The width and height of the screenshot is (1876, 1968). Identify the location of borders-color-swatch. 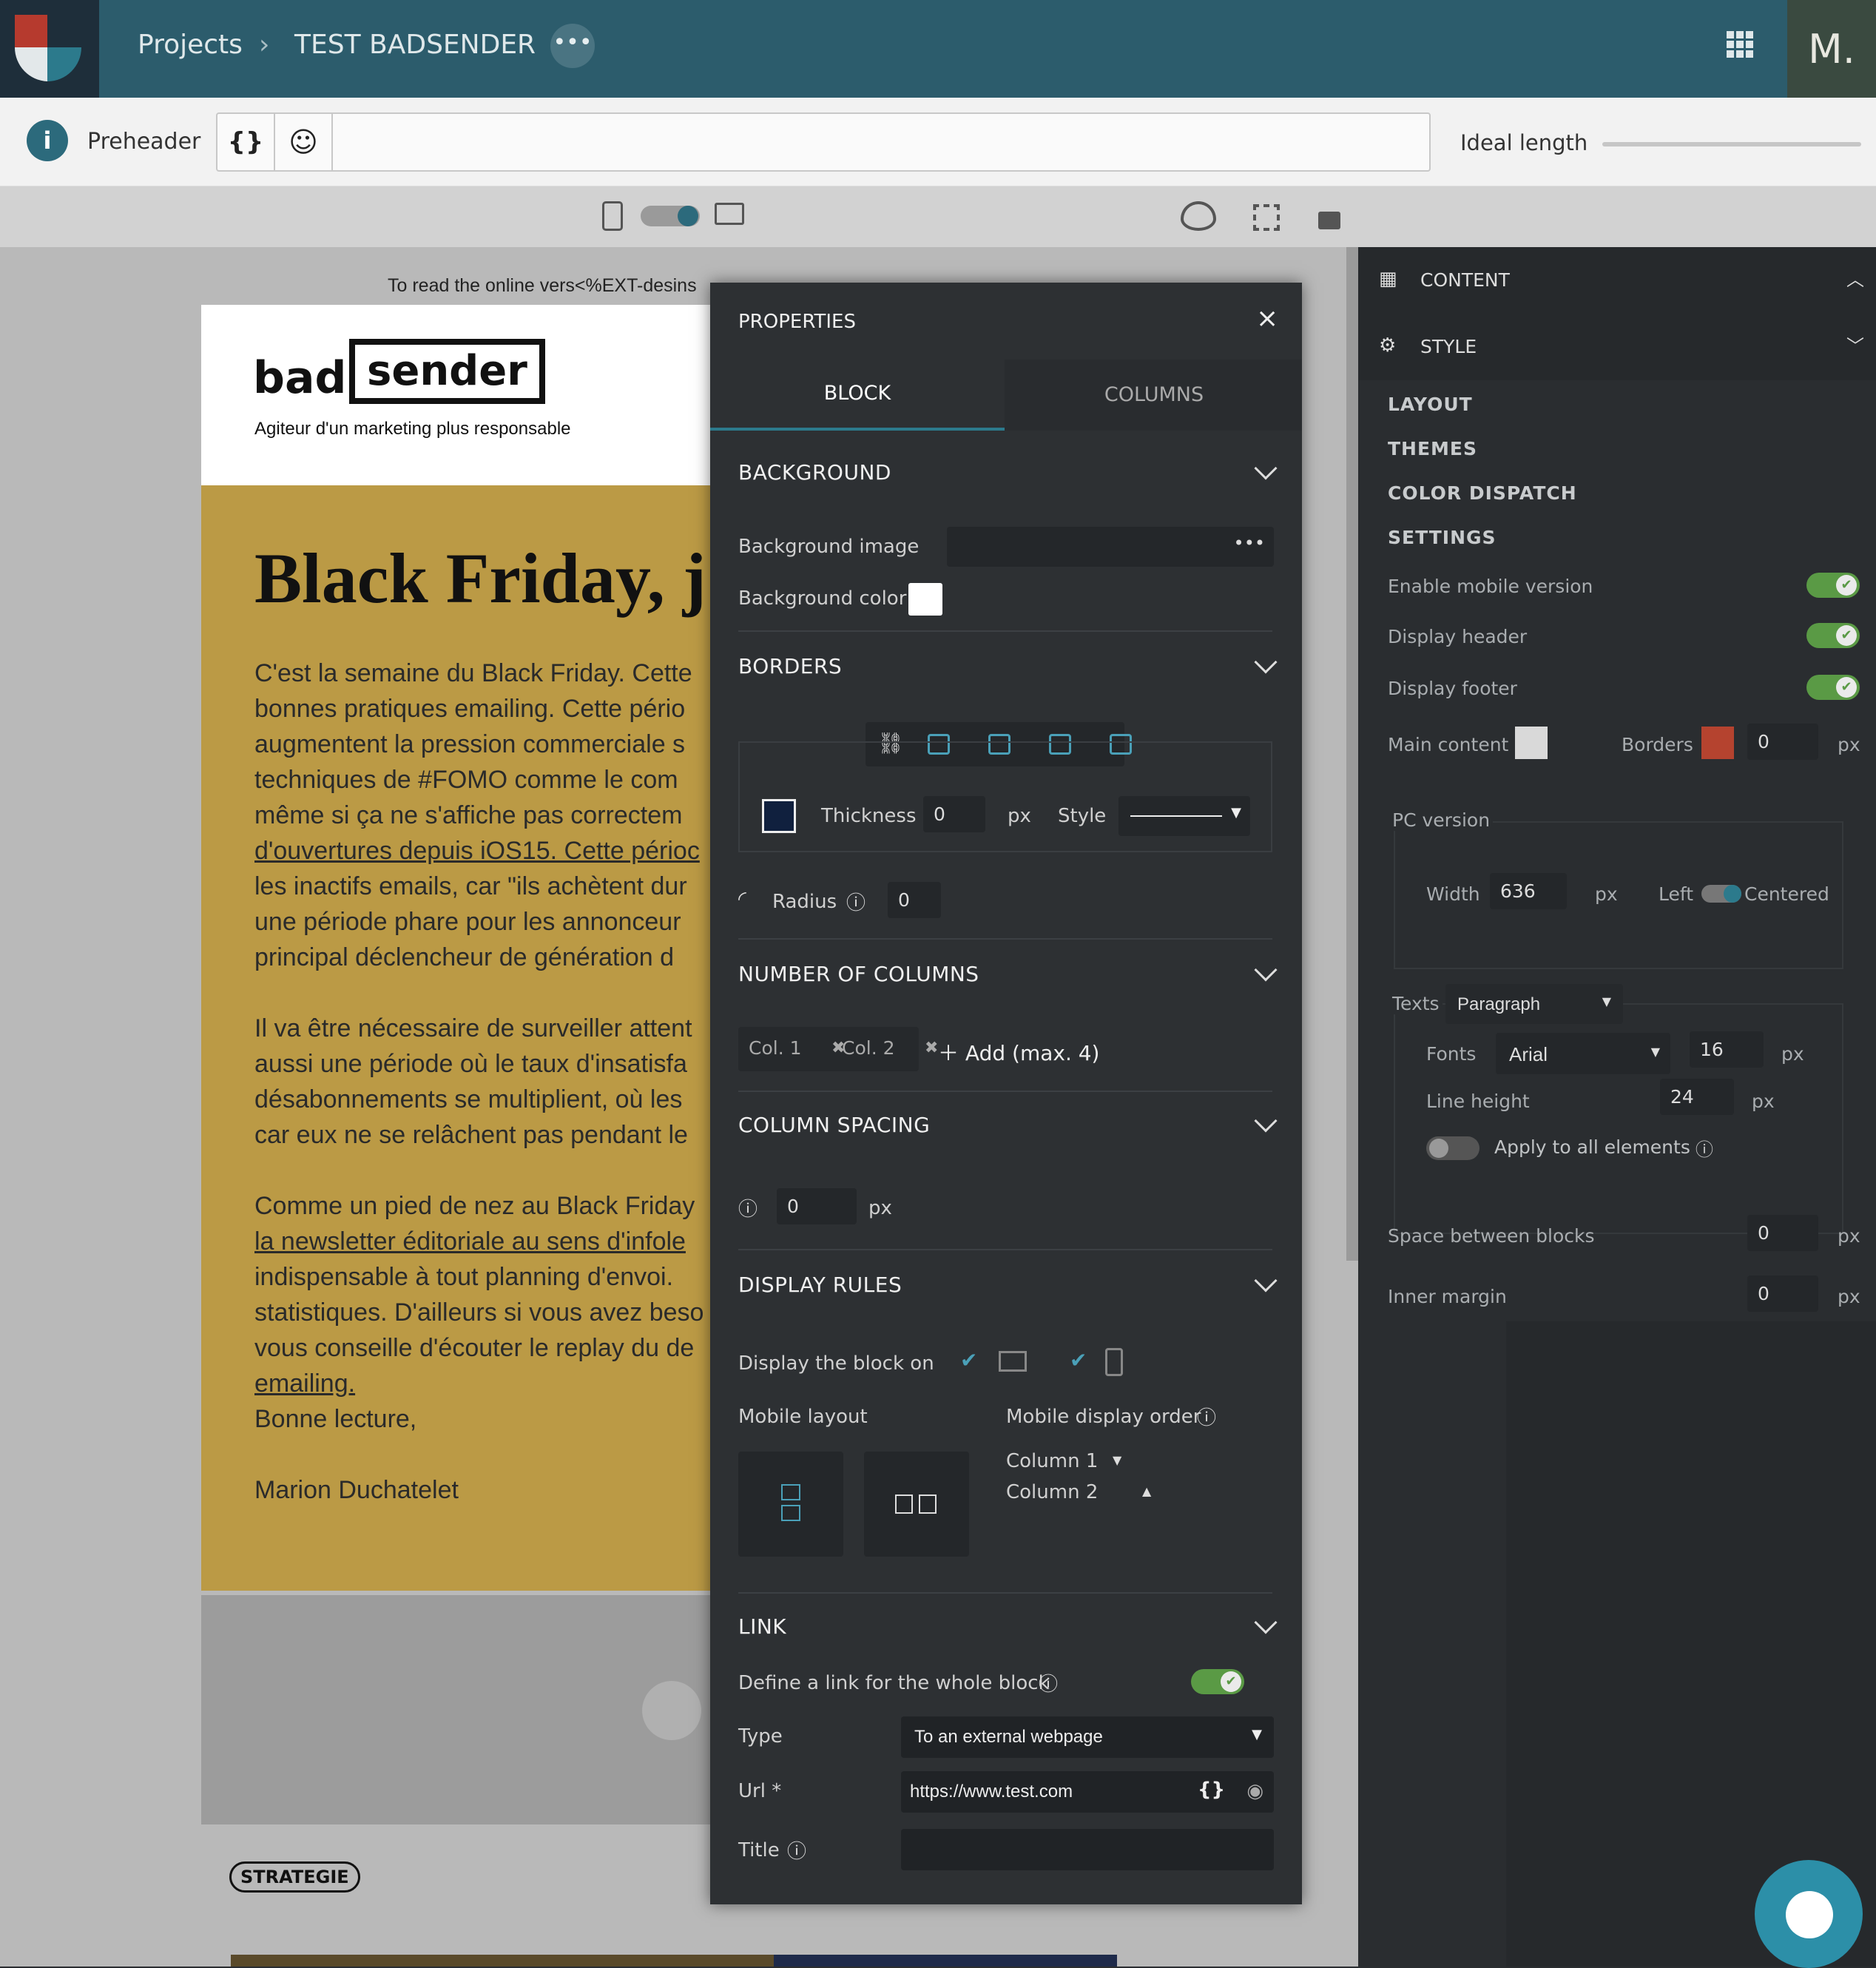
(1717, 743).